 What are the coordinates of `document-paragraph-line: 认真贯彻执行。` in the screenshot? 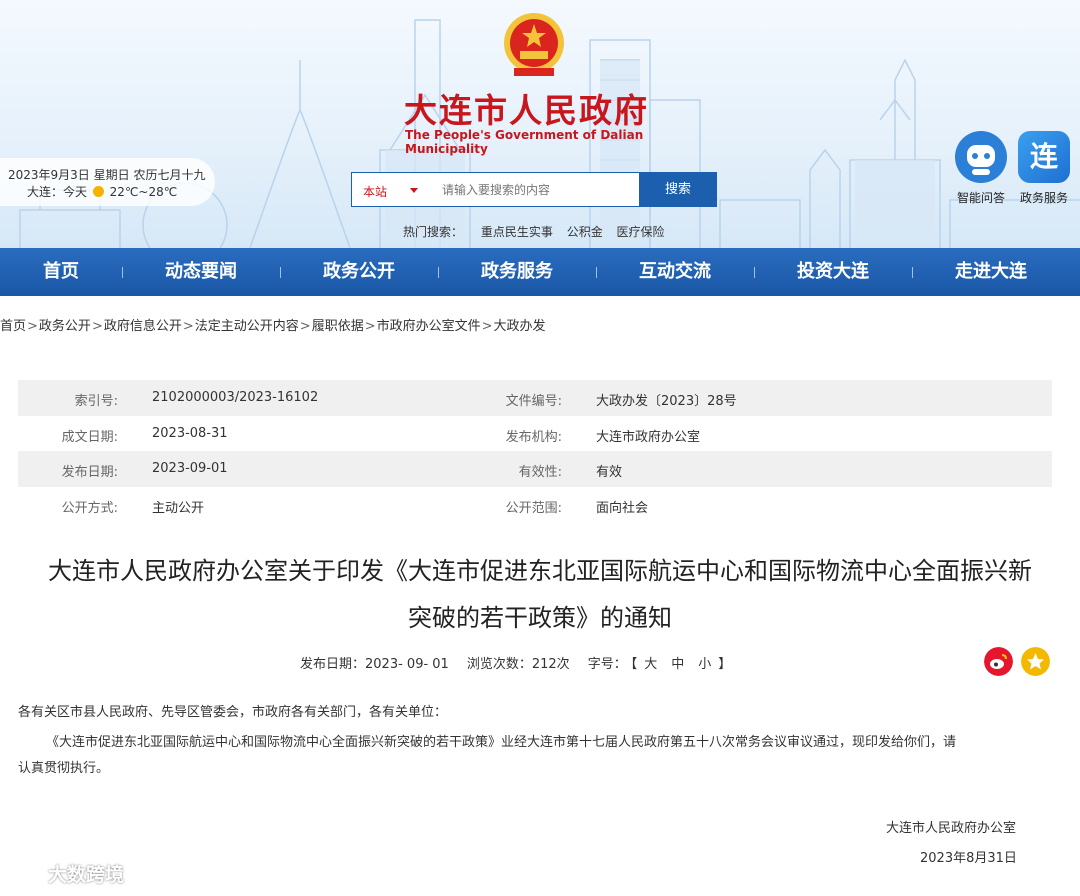 It's located at (64, 768).